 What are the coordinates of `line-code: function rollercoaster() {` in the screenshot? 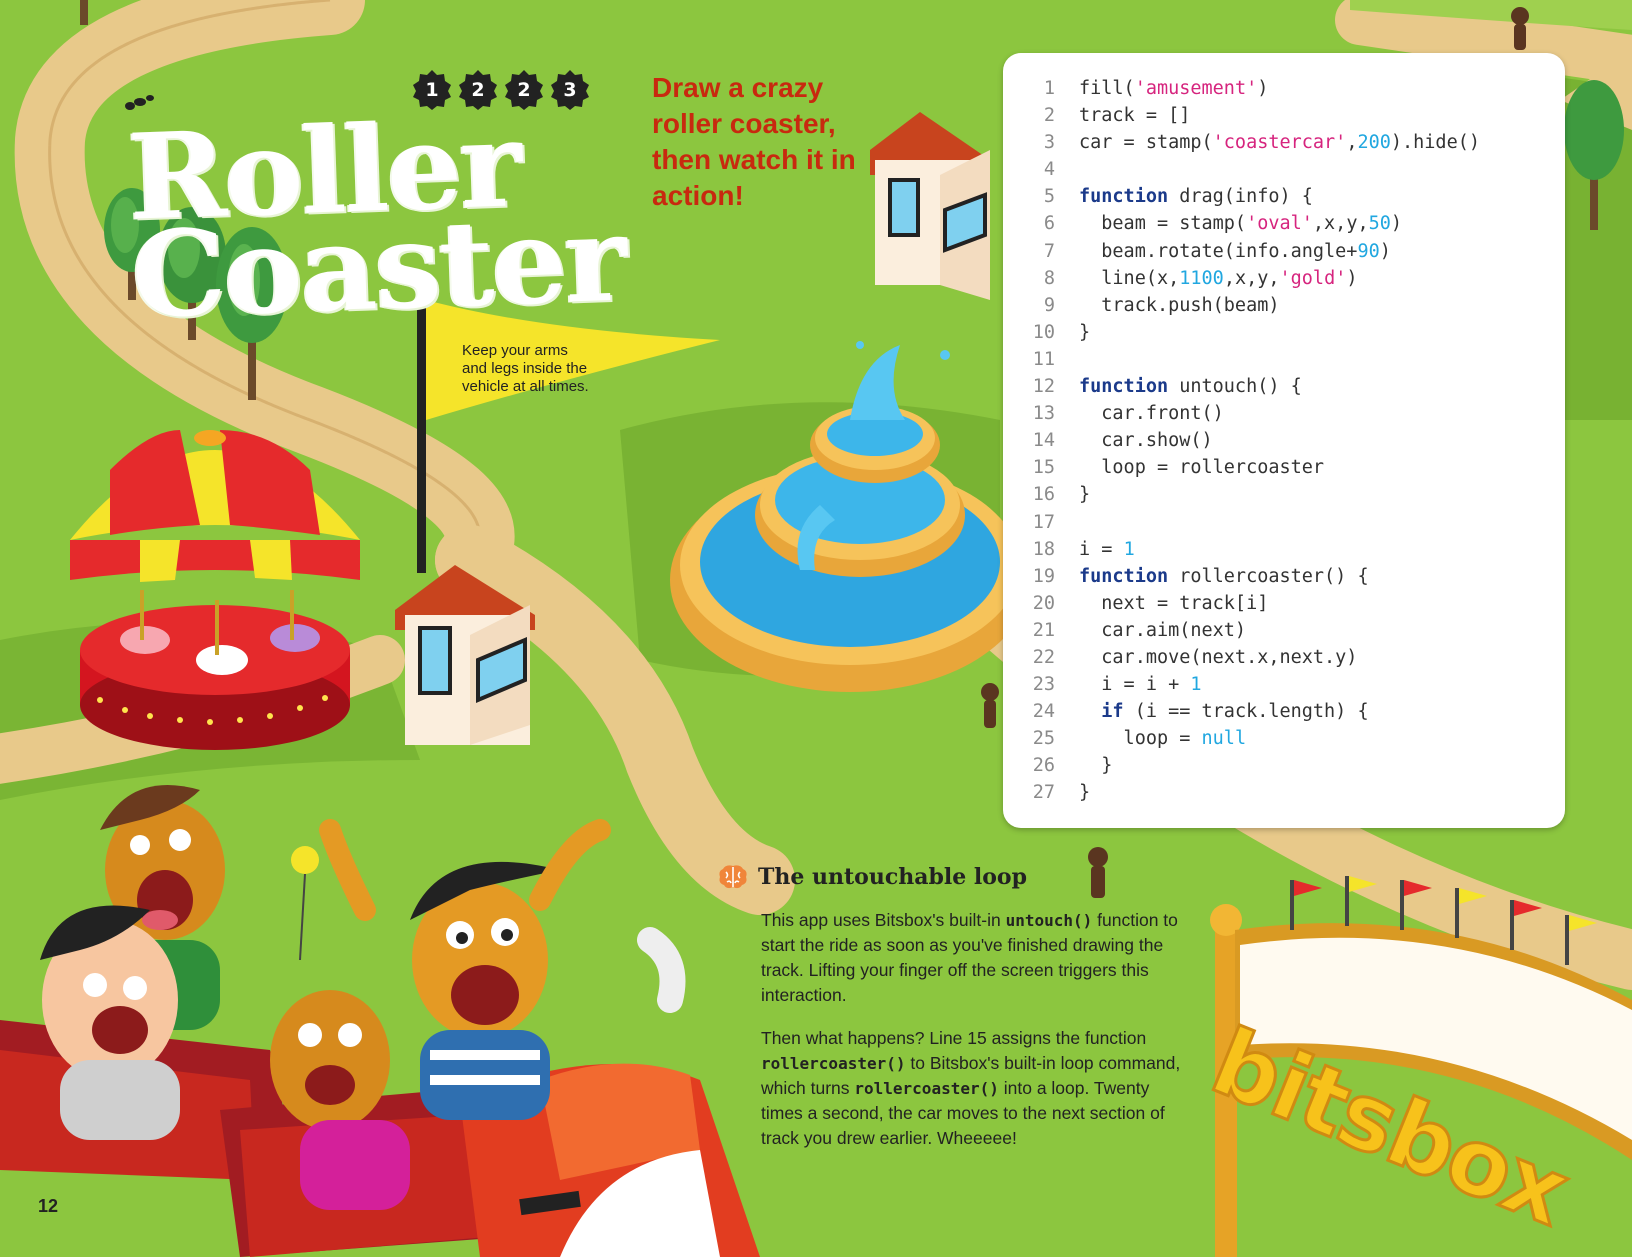 It's located at (1224, 576).